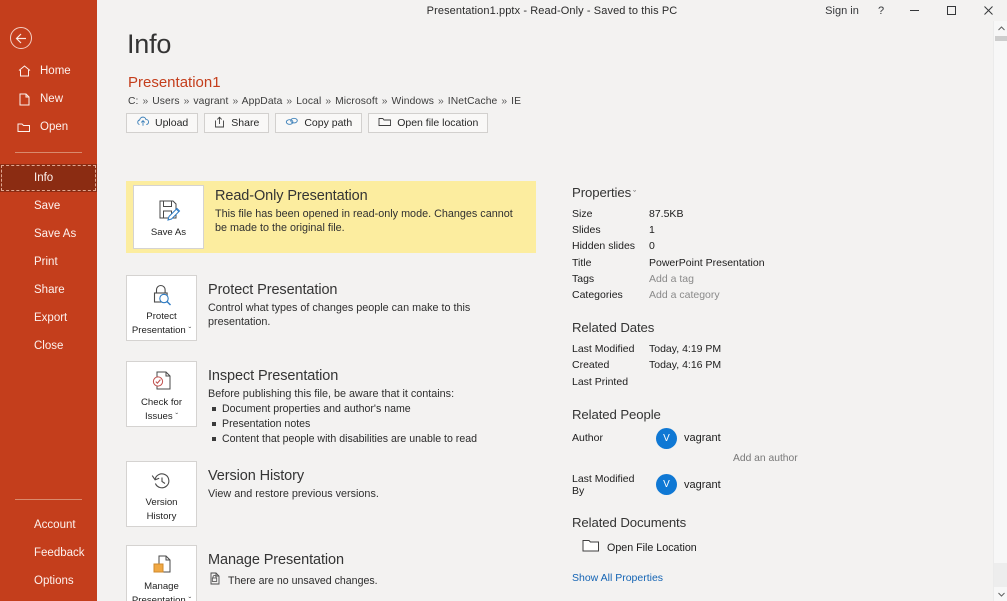  What do you see at coordinates (473, 101) in the screenshot?
I see `breadcrumb-segment: INetCache` at bounding box center [473, 101].